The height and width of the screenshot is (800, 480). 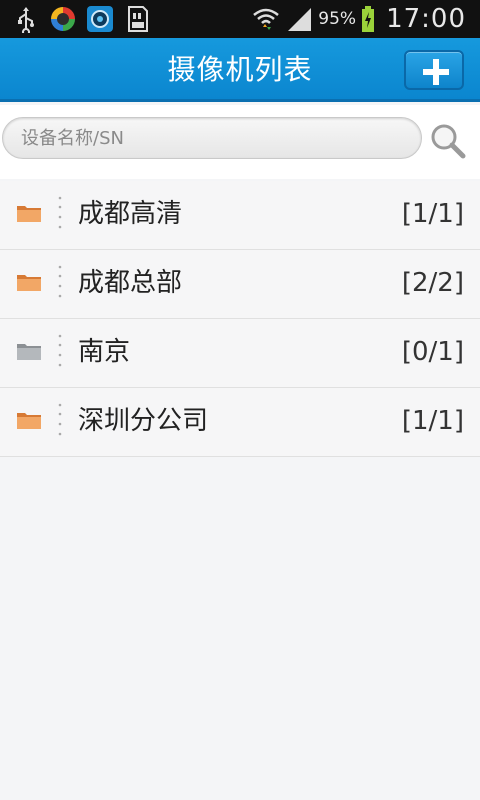 I want to click on folder-gray-icon, so click(x=29, y=352).